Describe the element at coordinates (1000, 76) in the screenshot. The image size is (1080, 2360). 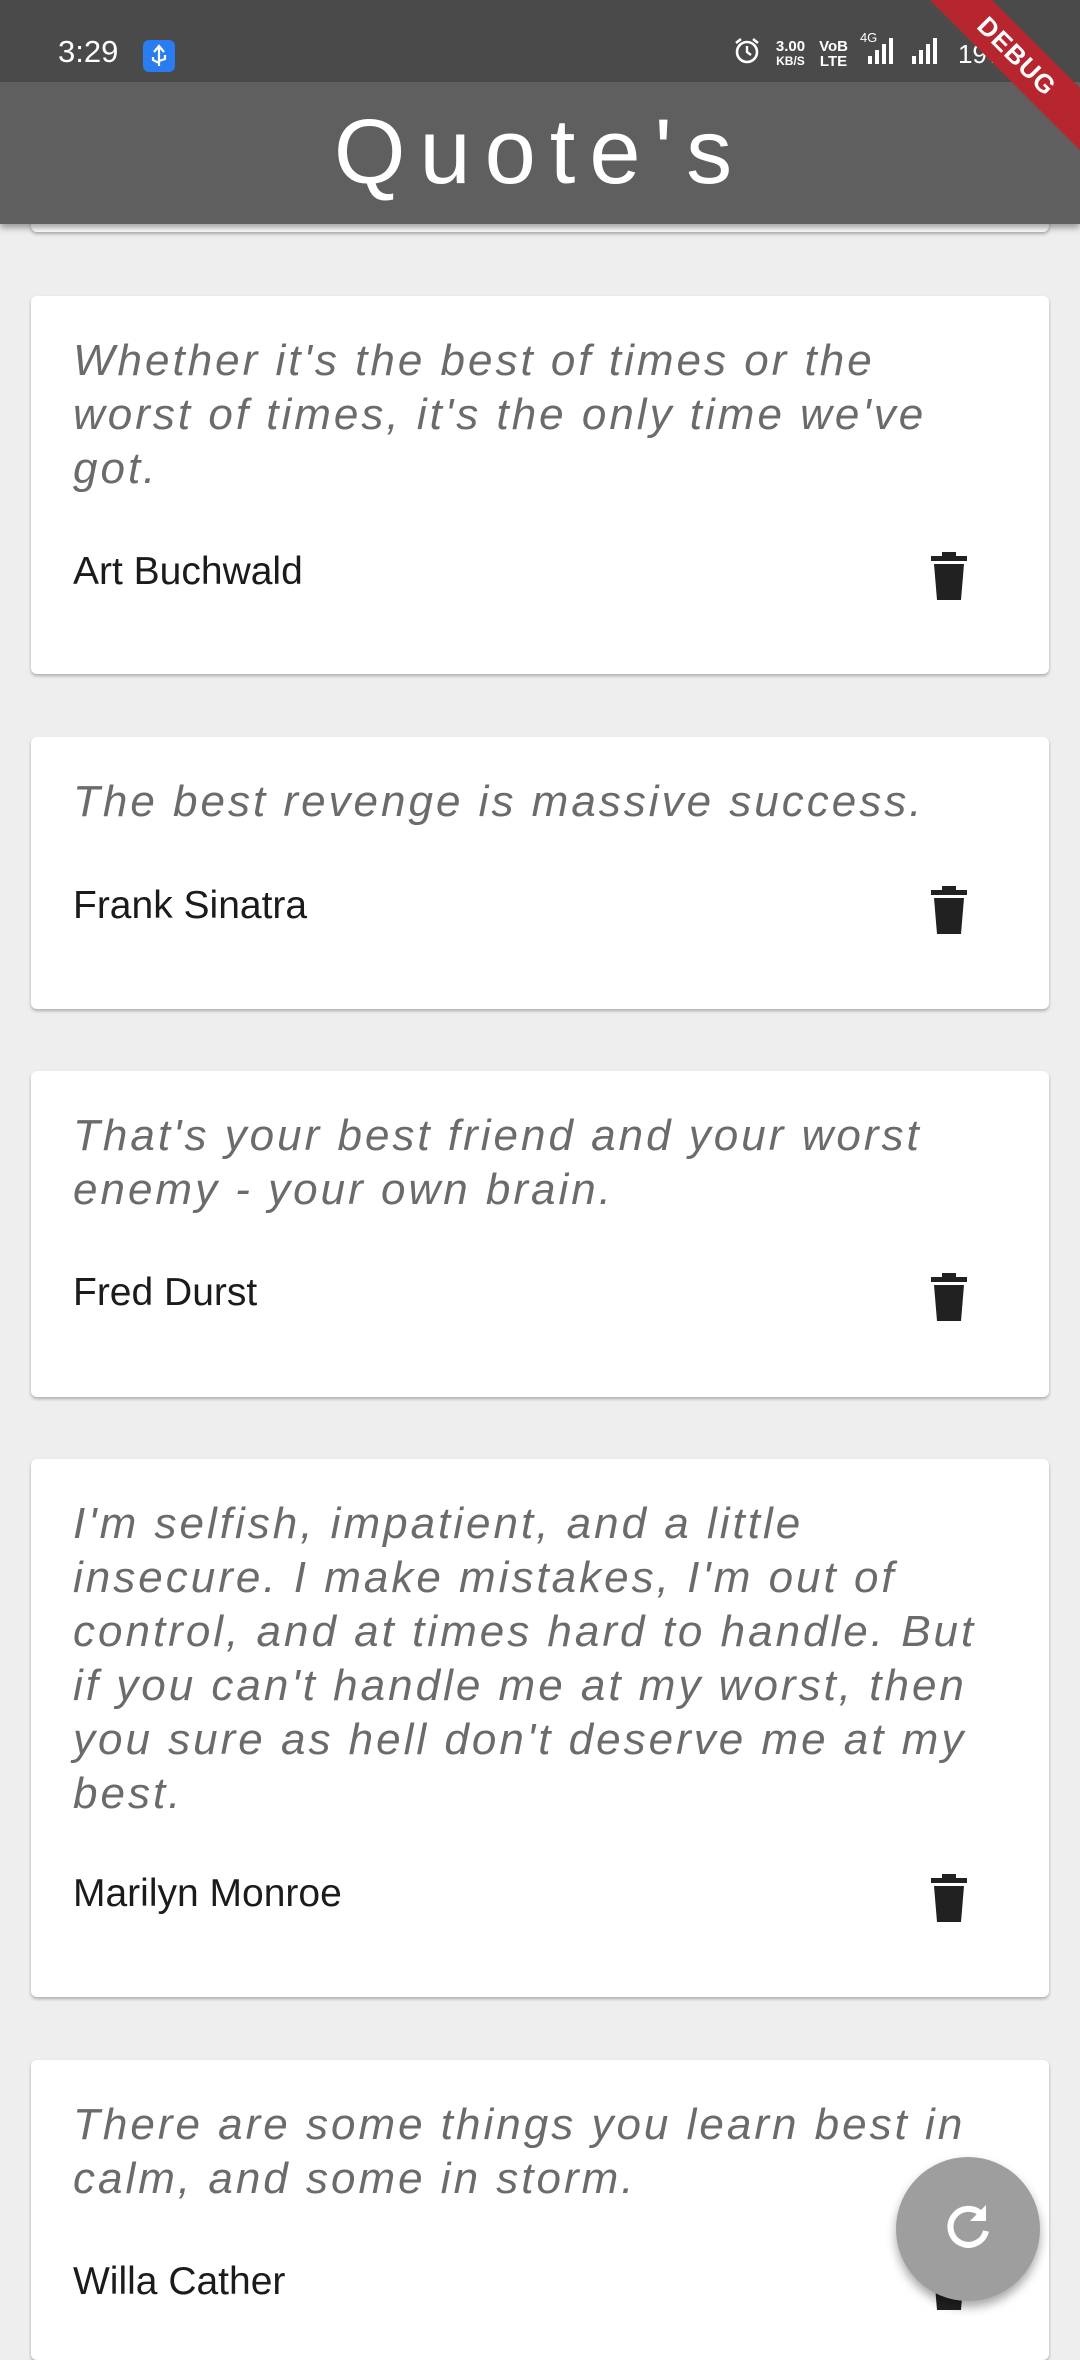
I see `debug-banner-label: DEBUG` at that location.